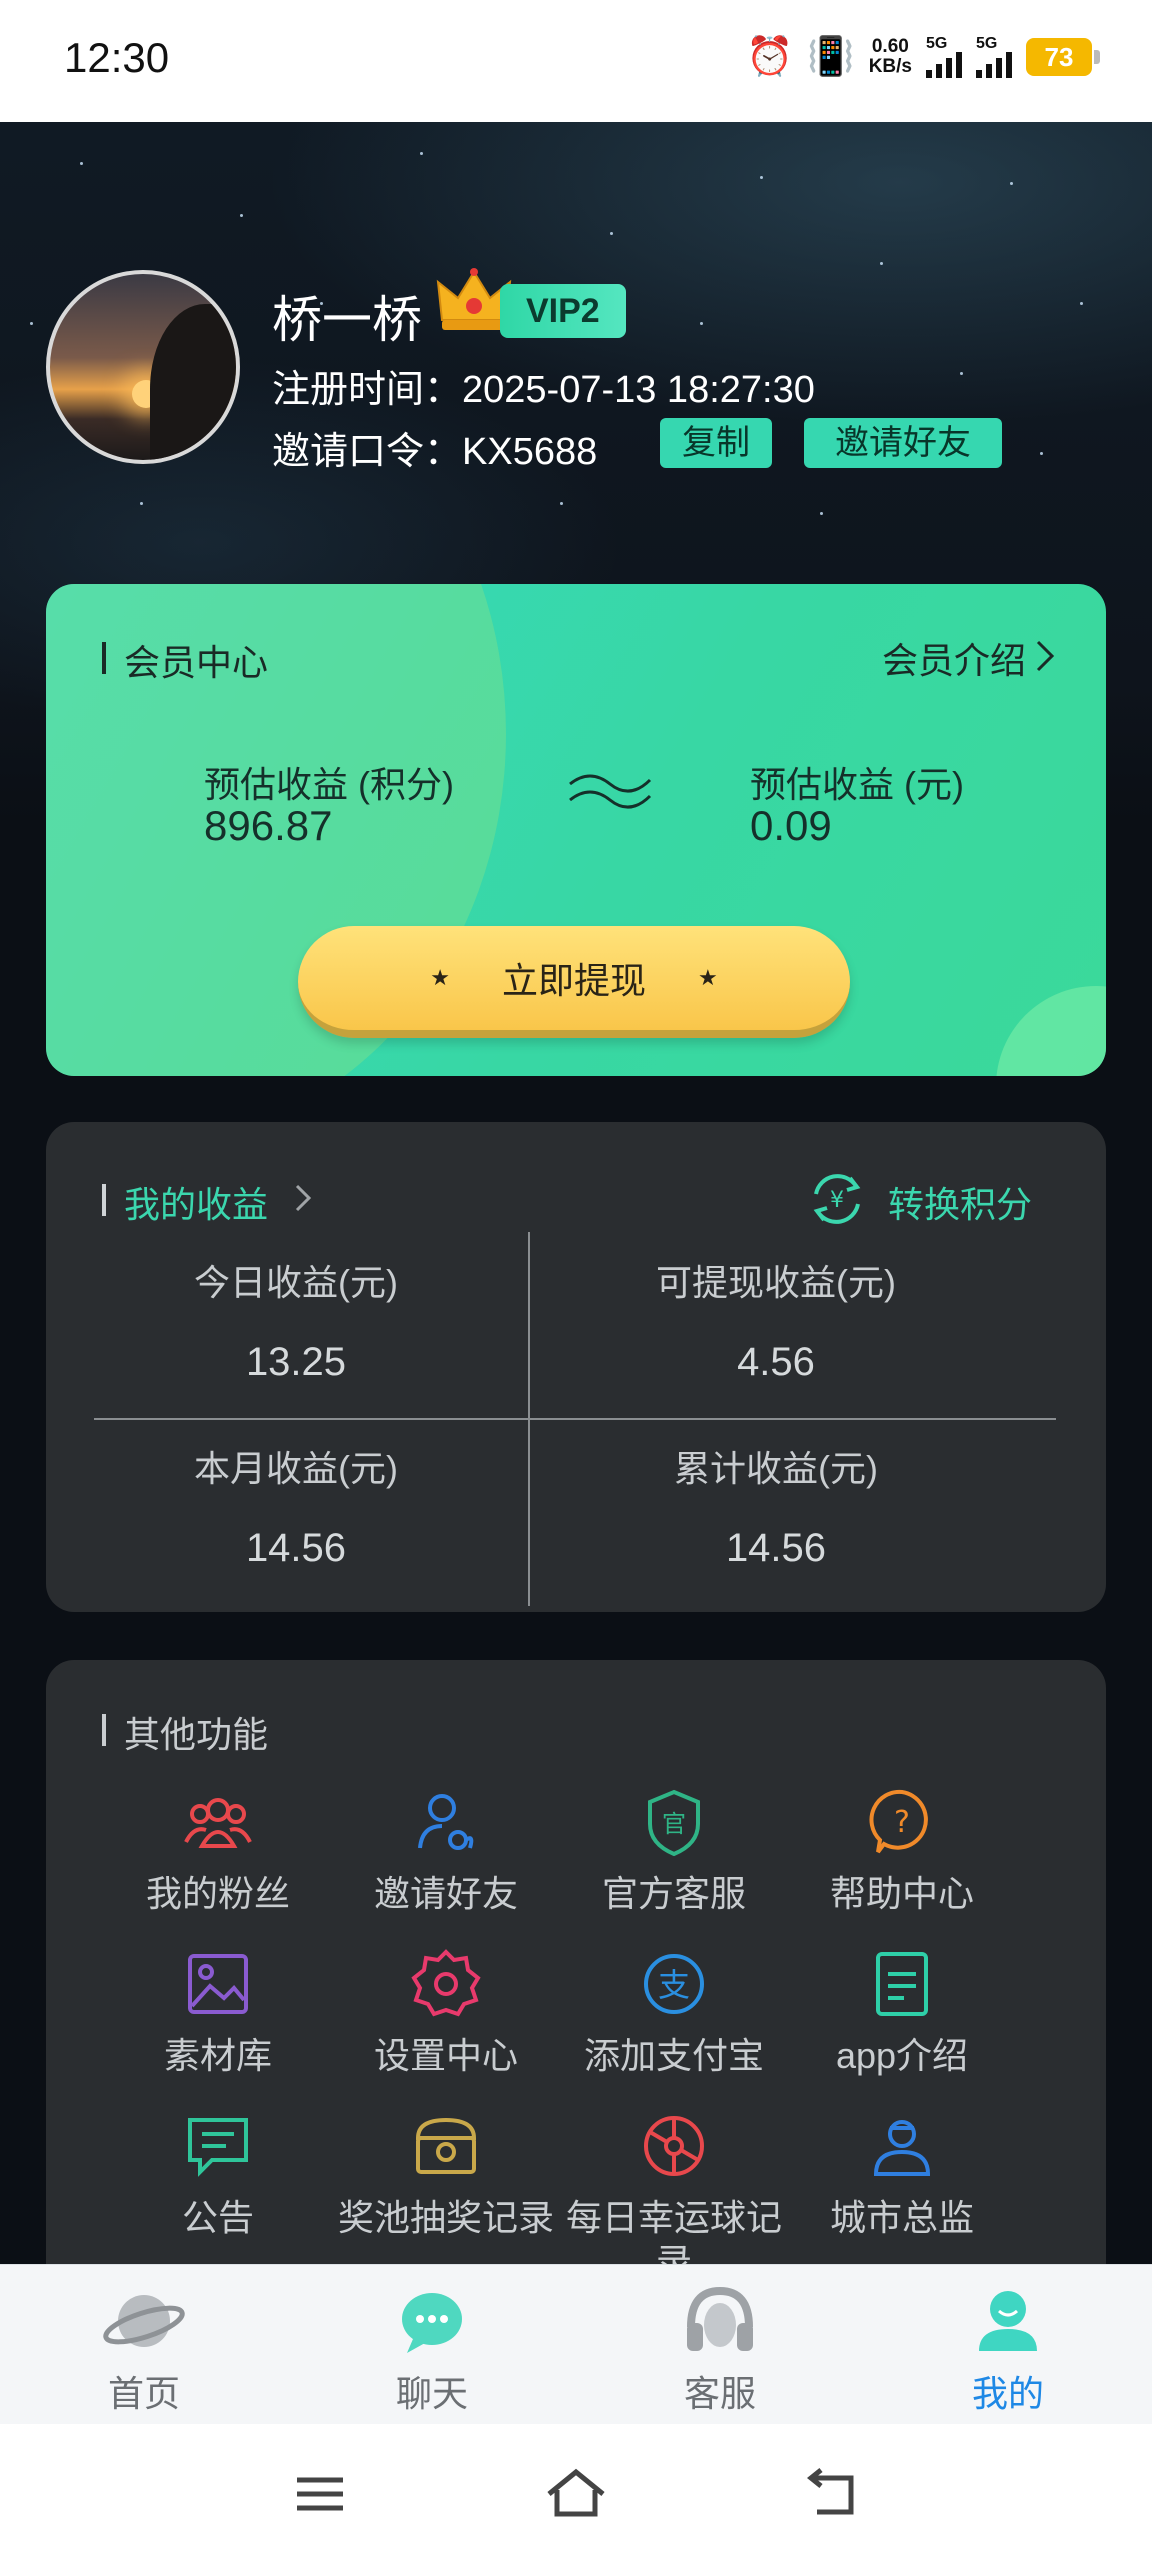 The image size is (1152, 2560). What do you see at coordinates (576, 61) in the screenshot?
I see `status-bar: 12:30 ⏰ 📳 0.60 KB/s 5G 5G 73` at bounding box center [576, 61].